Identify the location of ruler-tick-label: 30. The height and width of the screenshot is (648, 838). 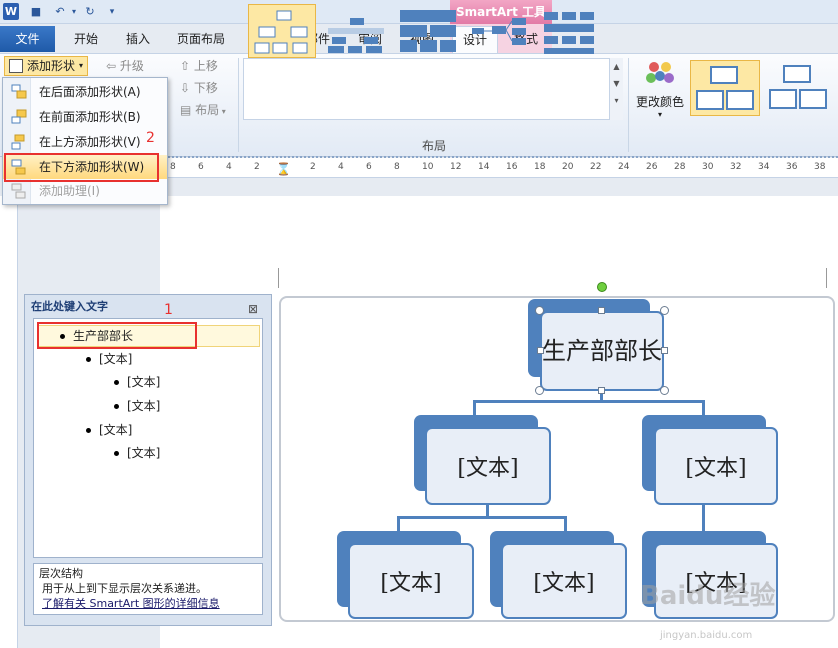
(708, 167).